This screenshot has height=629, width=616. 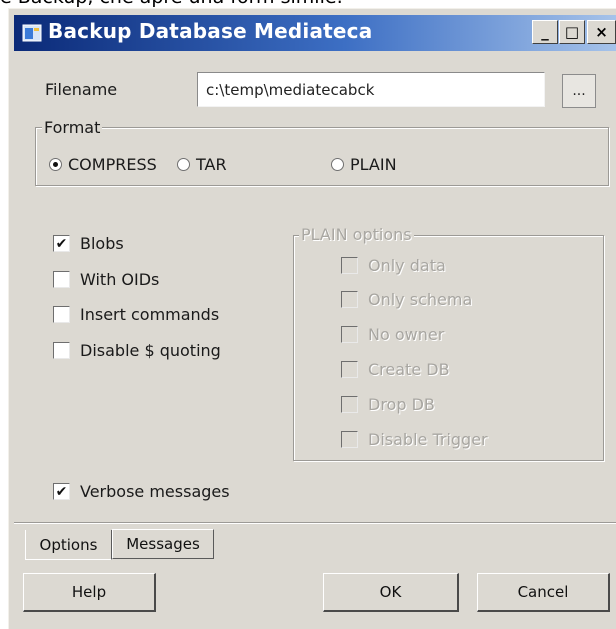 I want to click on disable-trigger-checkbox, so click(x=349, y=439).